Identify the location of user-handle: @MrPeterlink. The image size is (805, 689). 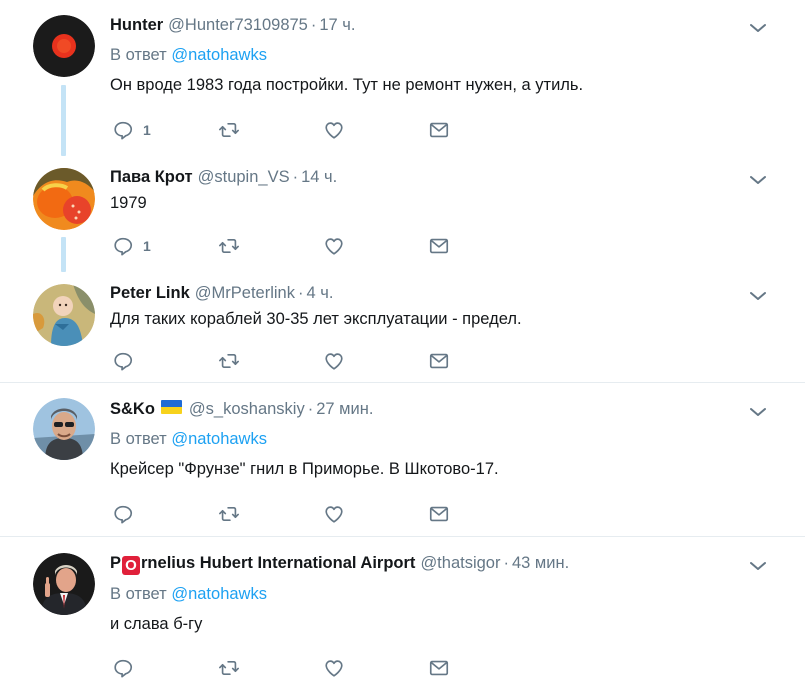
(245, 293).